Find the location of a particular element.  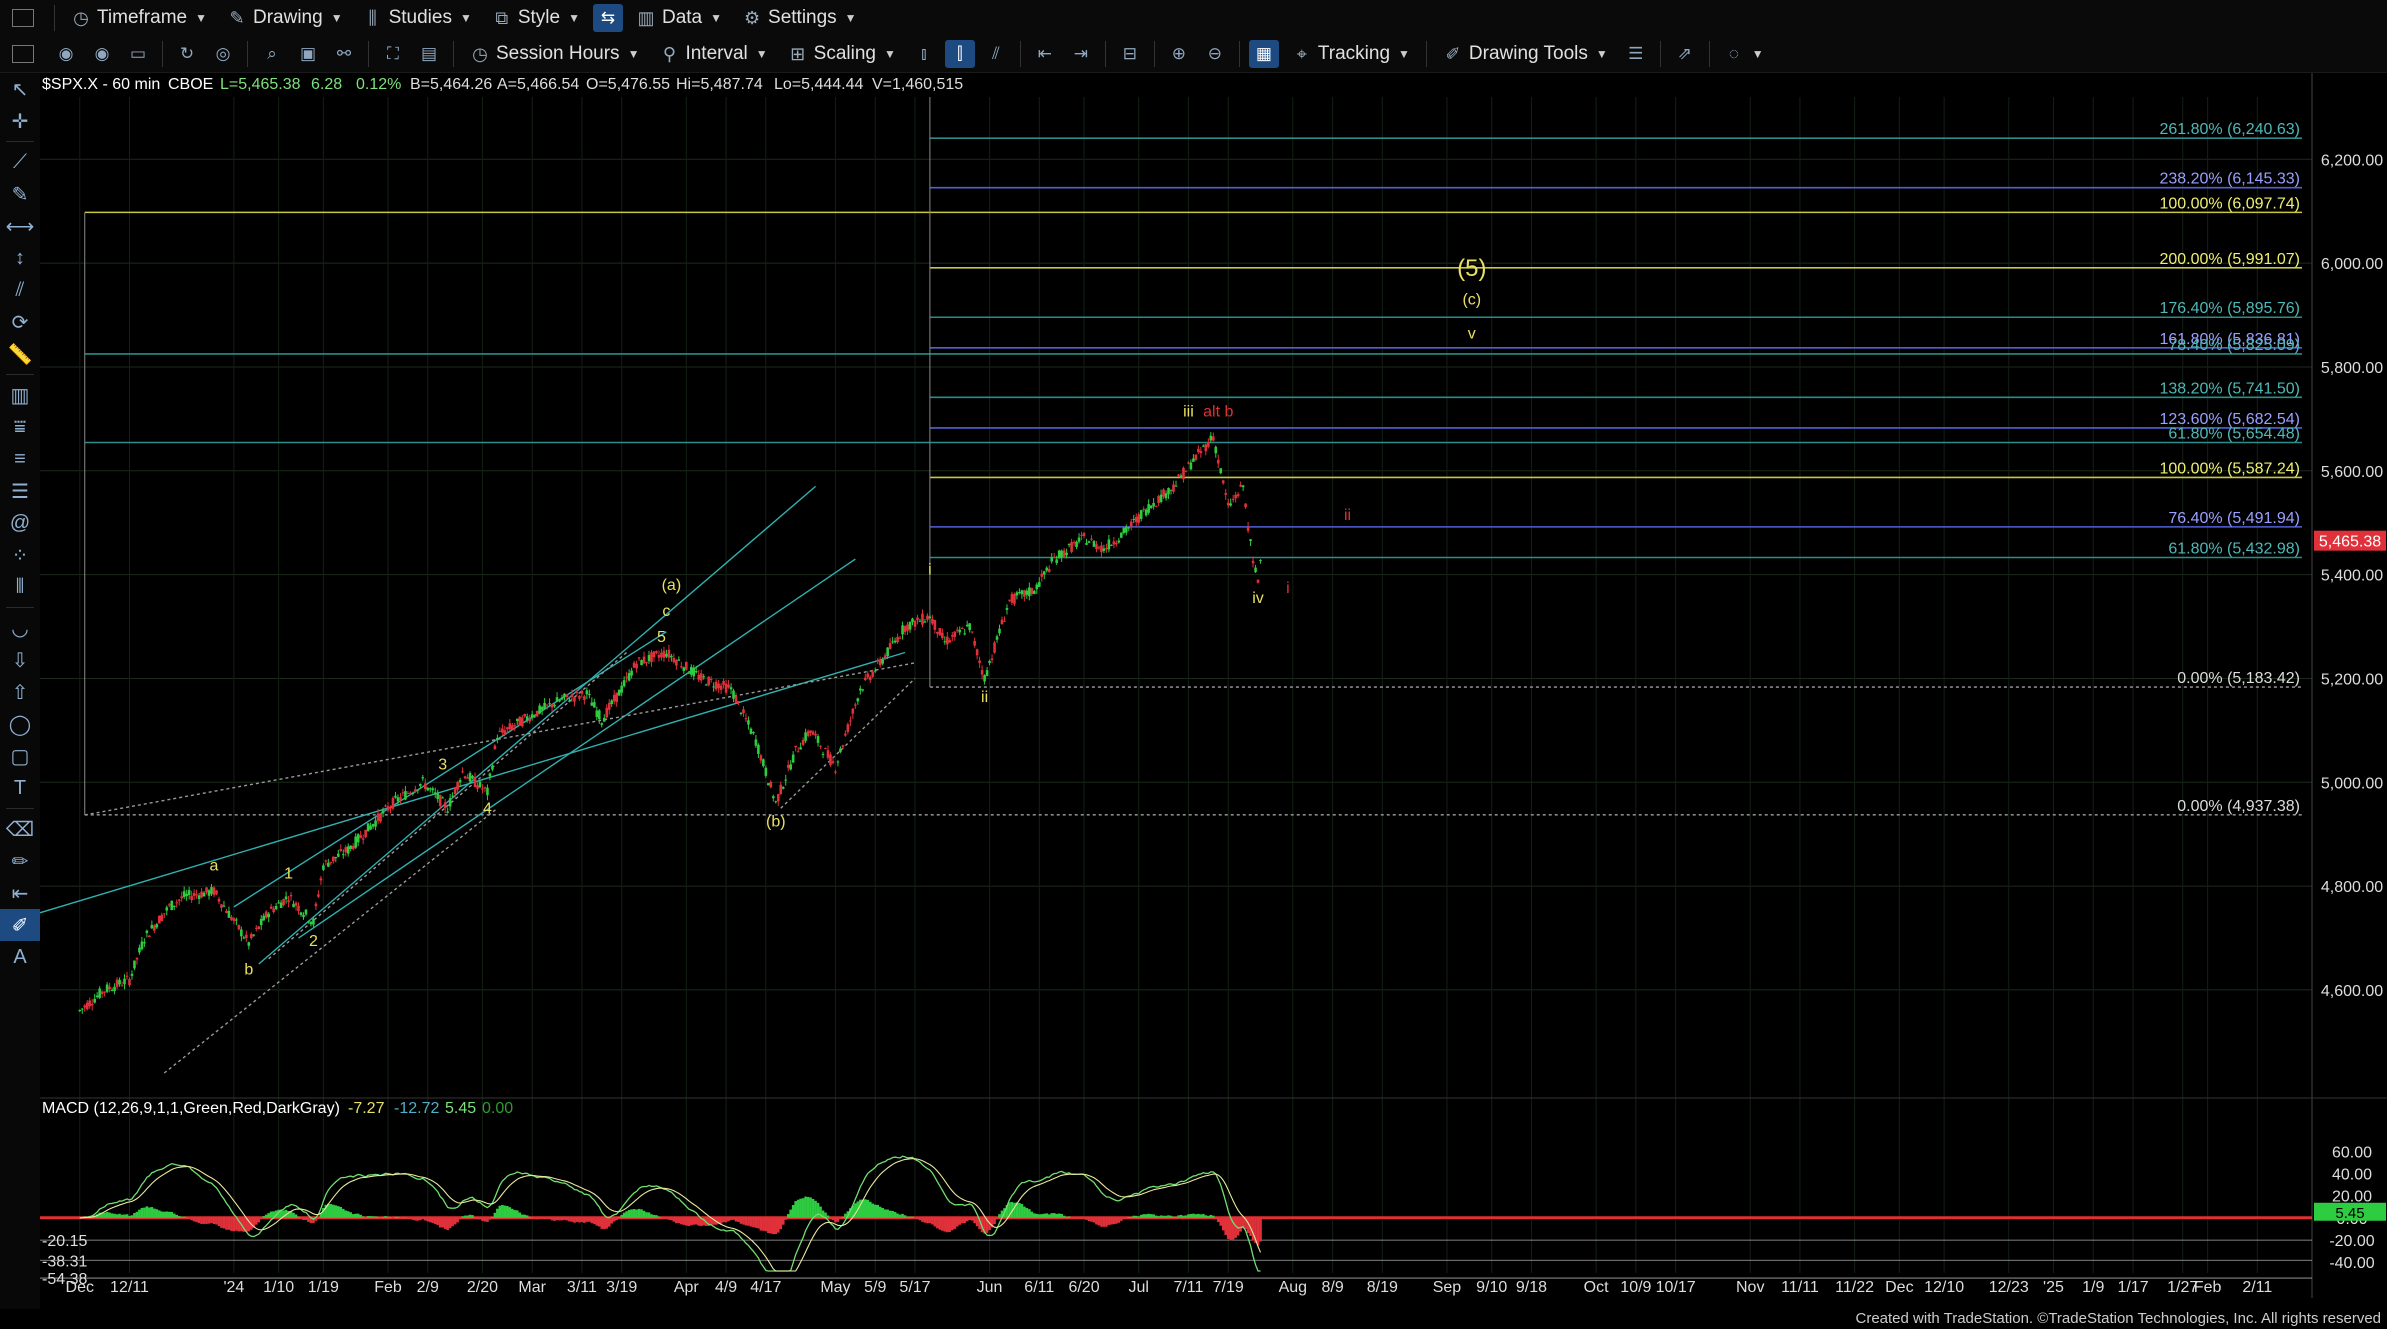

data-menu: ▥ Data ▼ is located at coordinates (679, 18).